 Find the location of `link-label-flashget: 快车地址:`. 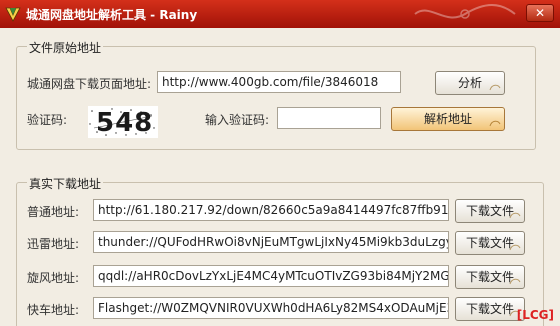

link-label-flashget: 快车地址: is located at coordinates (53, 310).